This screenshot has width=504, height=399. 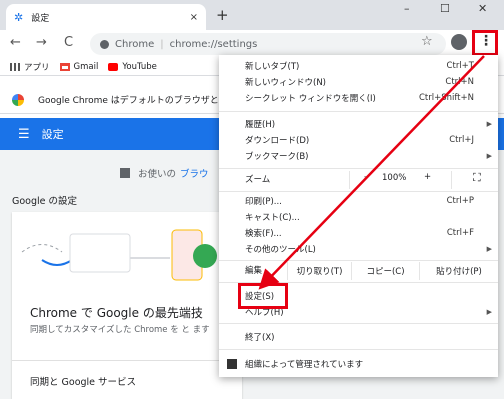 What do you see at coordinates (407, 8) in the screenshot?
I see `minimize-button: –` at bounding box center [407, 8].